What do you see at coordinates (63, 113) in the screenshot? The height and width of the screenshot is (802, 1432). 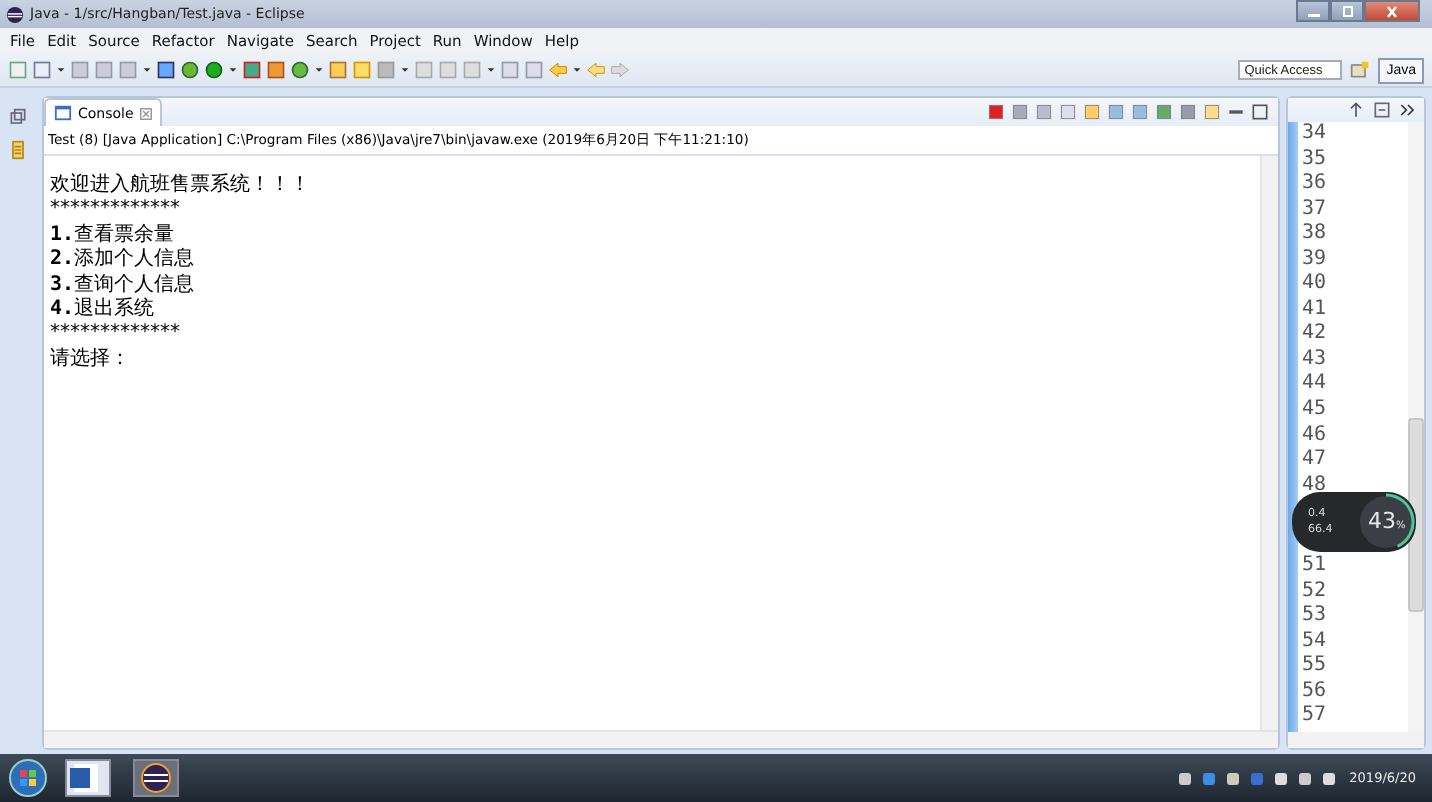 I see `console-icon` at bounding box center [63, 113].